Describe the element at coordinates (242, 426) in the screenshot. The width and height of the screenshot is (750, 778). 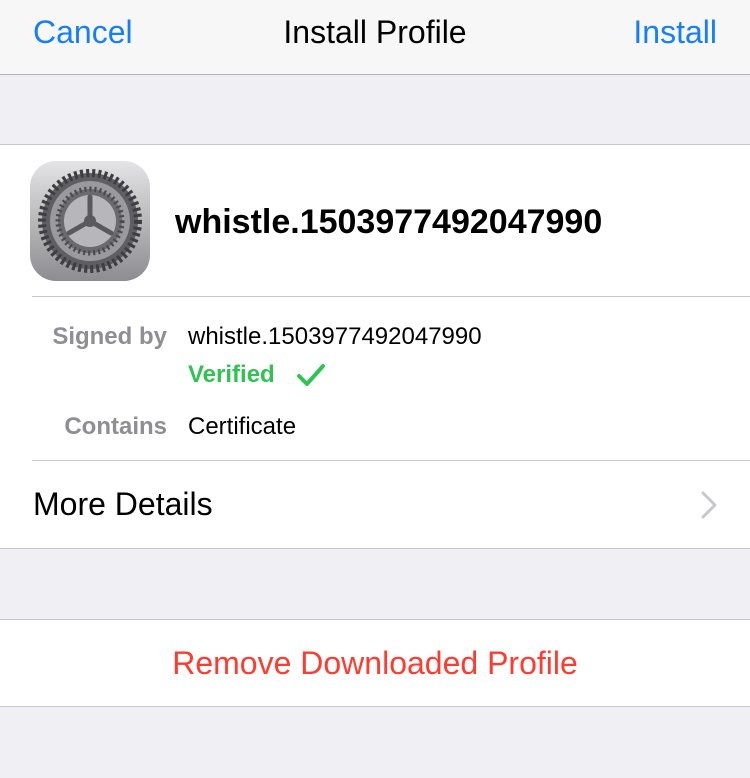
I see `contains-value: Certificate` at that location.